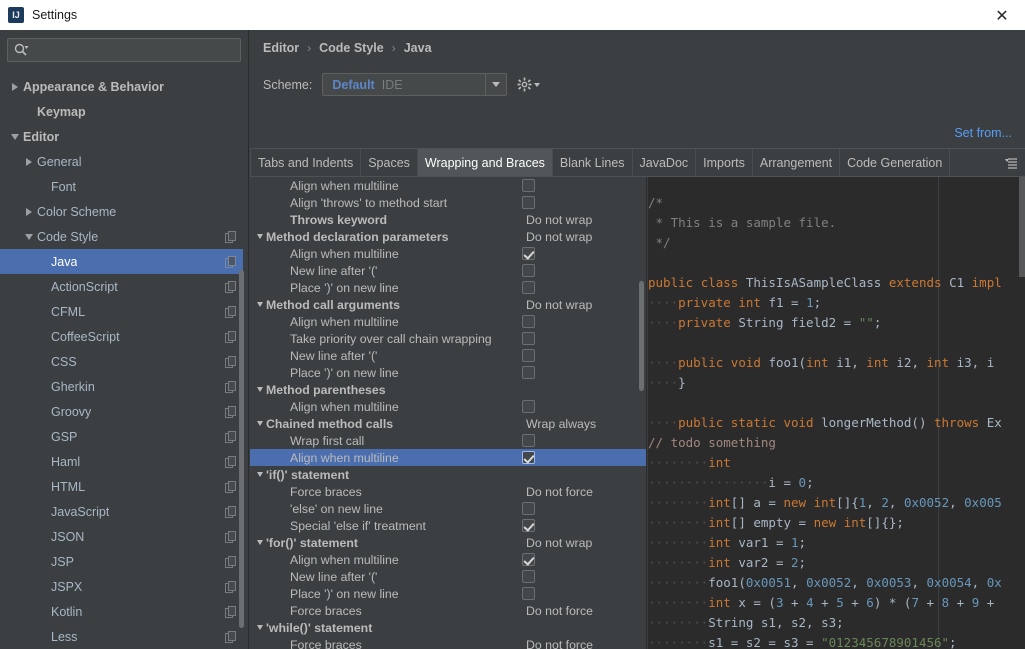  What do you see at coordinates (121, 261) in the screenshot?
I see `sidebar-item-java: Java` at bounding box center [121, 261].